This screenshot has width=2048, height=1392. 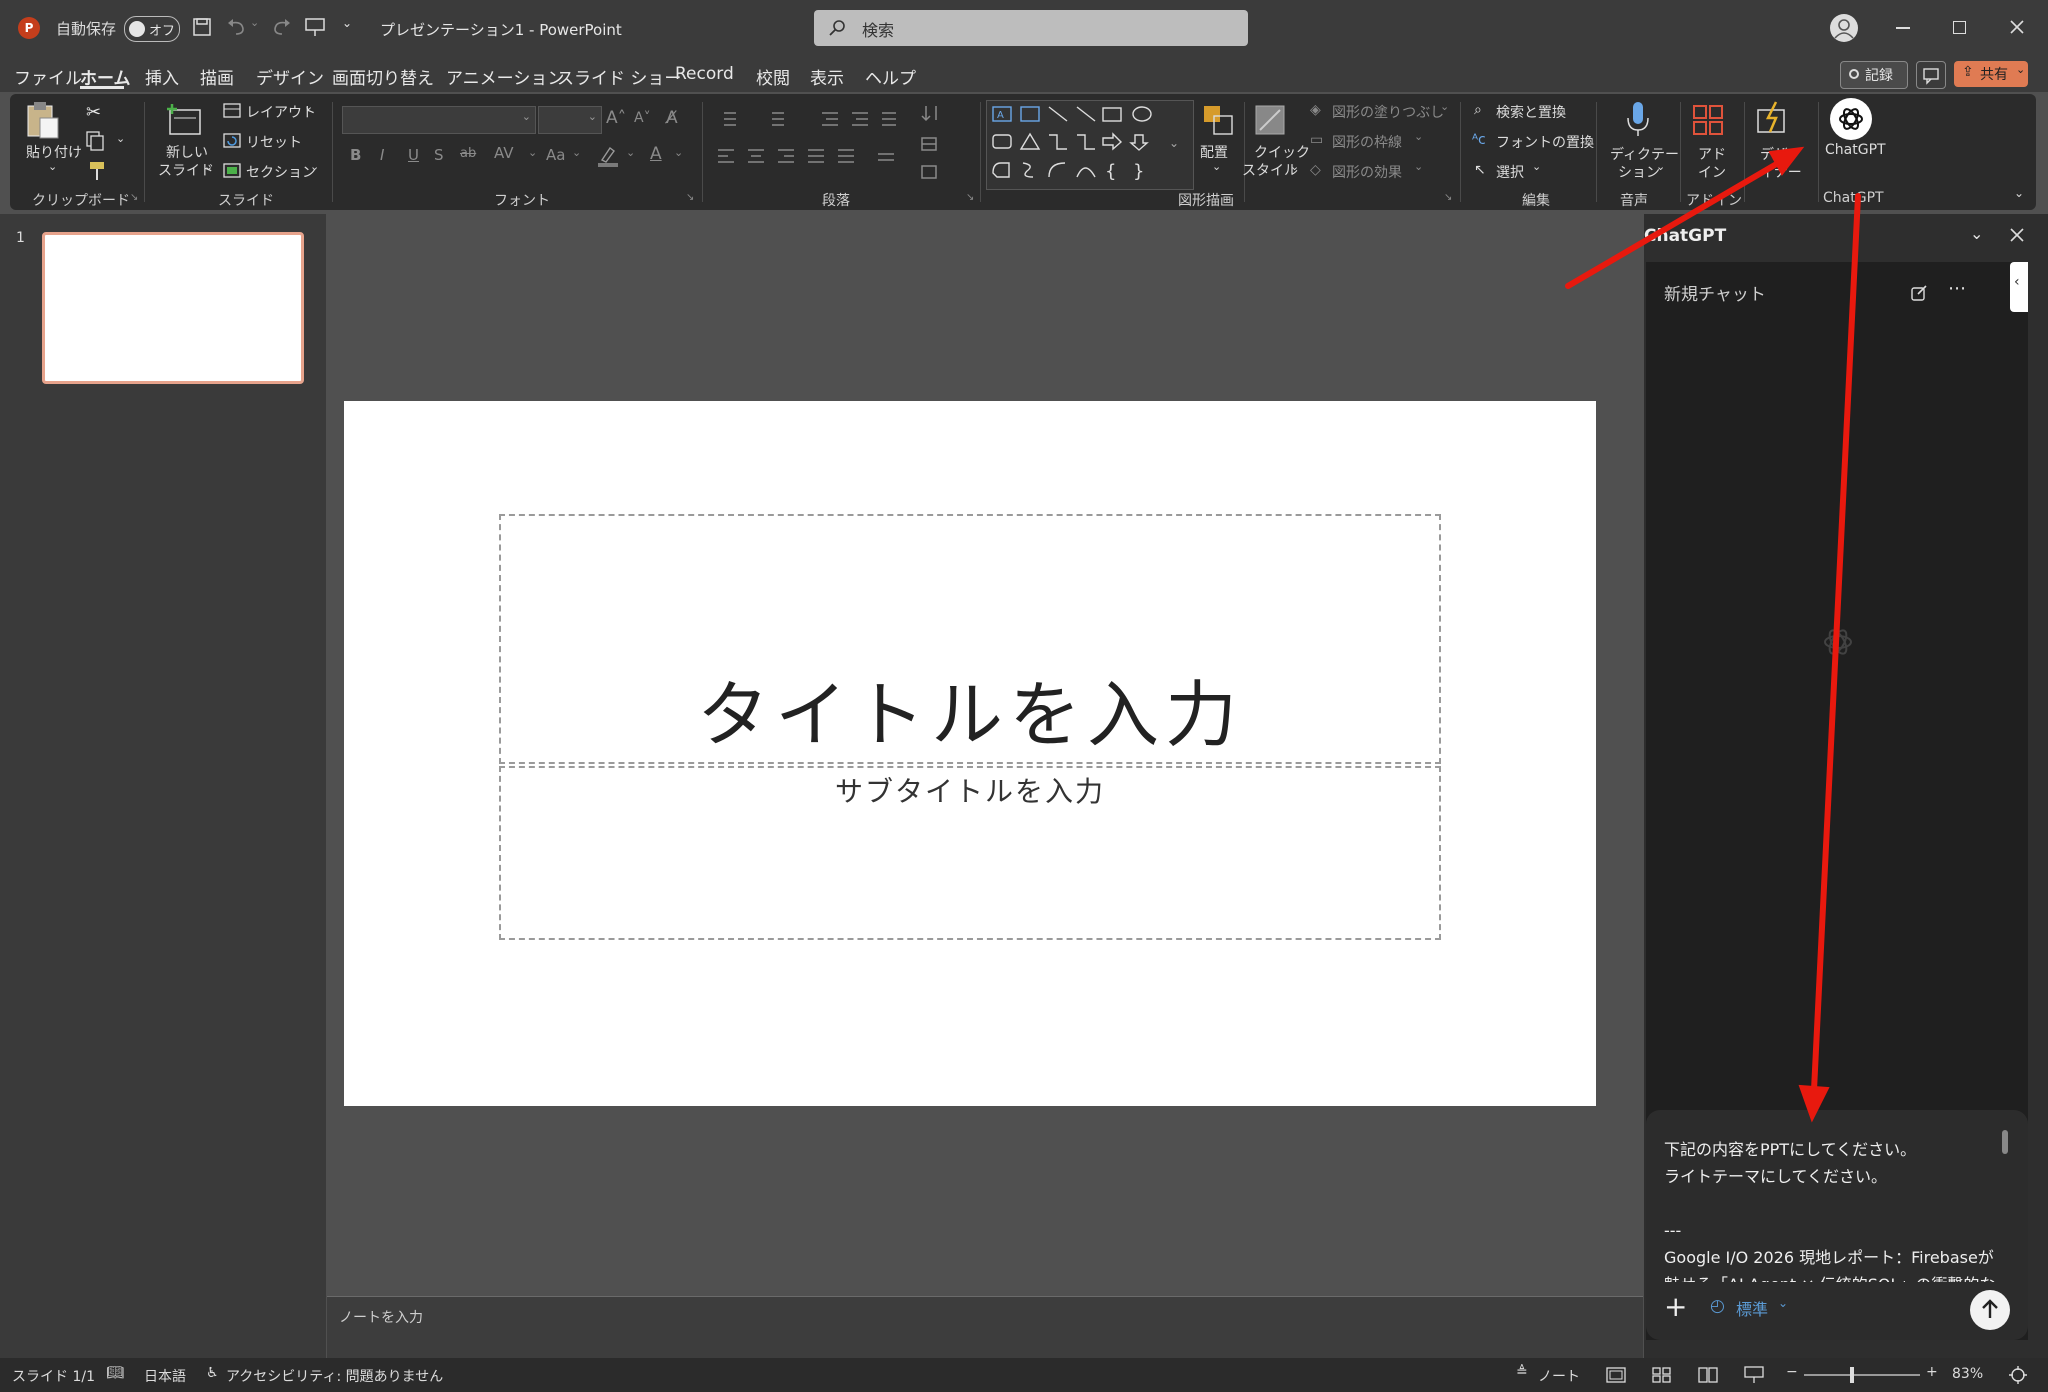 I want to click on more-options-icon: ⋯, so click(x=1957, y=288).